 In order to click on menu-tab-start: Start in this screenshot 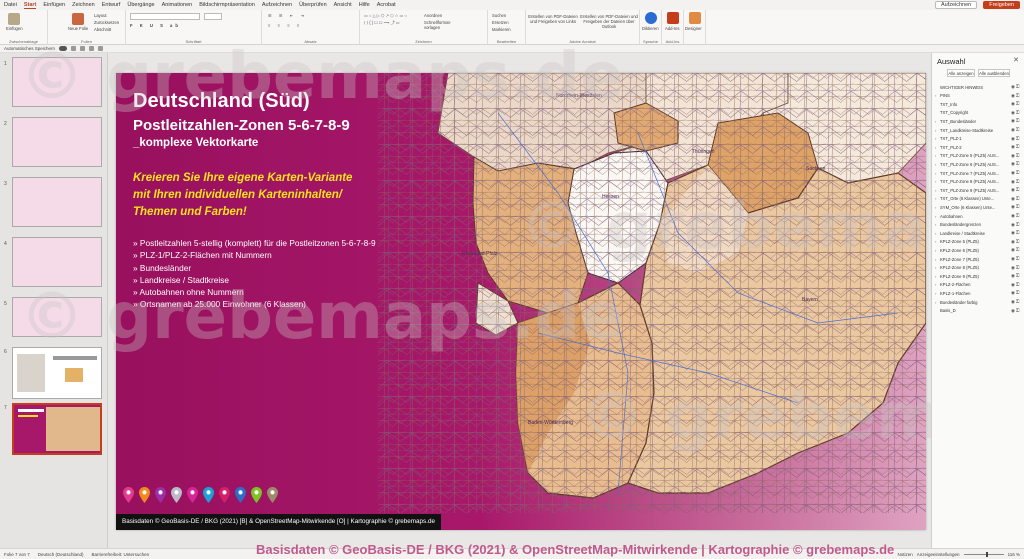, I will do `click(30, 5)`.